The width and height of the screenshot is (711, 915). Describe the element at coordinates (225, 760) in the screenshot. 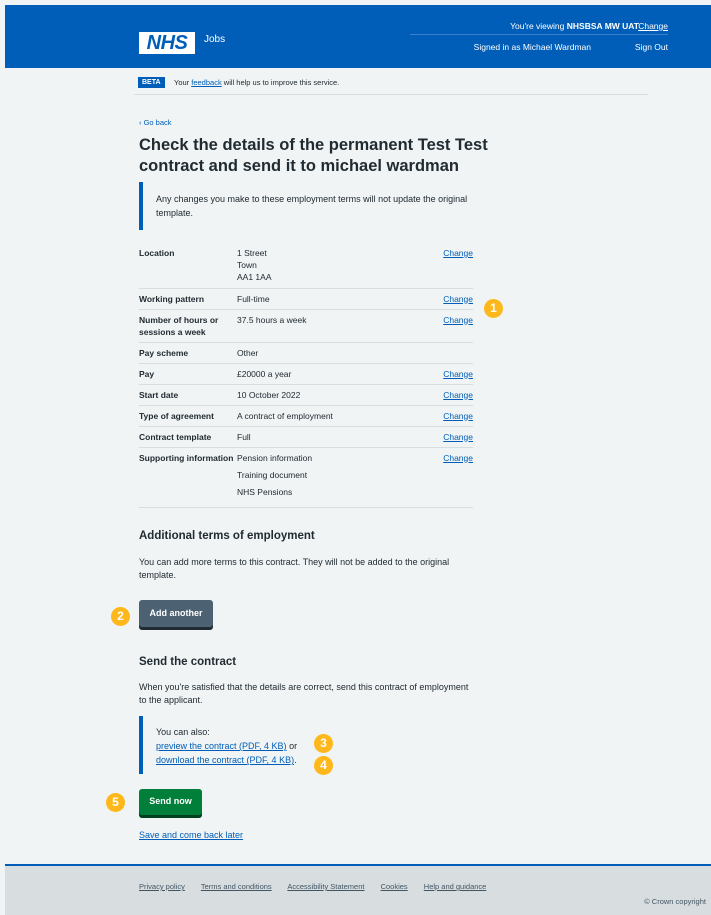

I see `download-contract-link: download the contract (PDF, 4 KB)` at that location.